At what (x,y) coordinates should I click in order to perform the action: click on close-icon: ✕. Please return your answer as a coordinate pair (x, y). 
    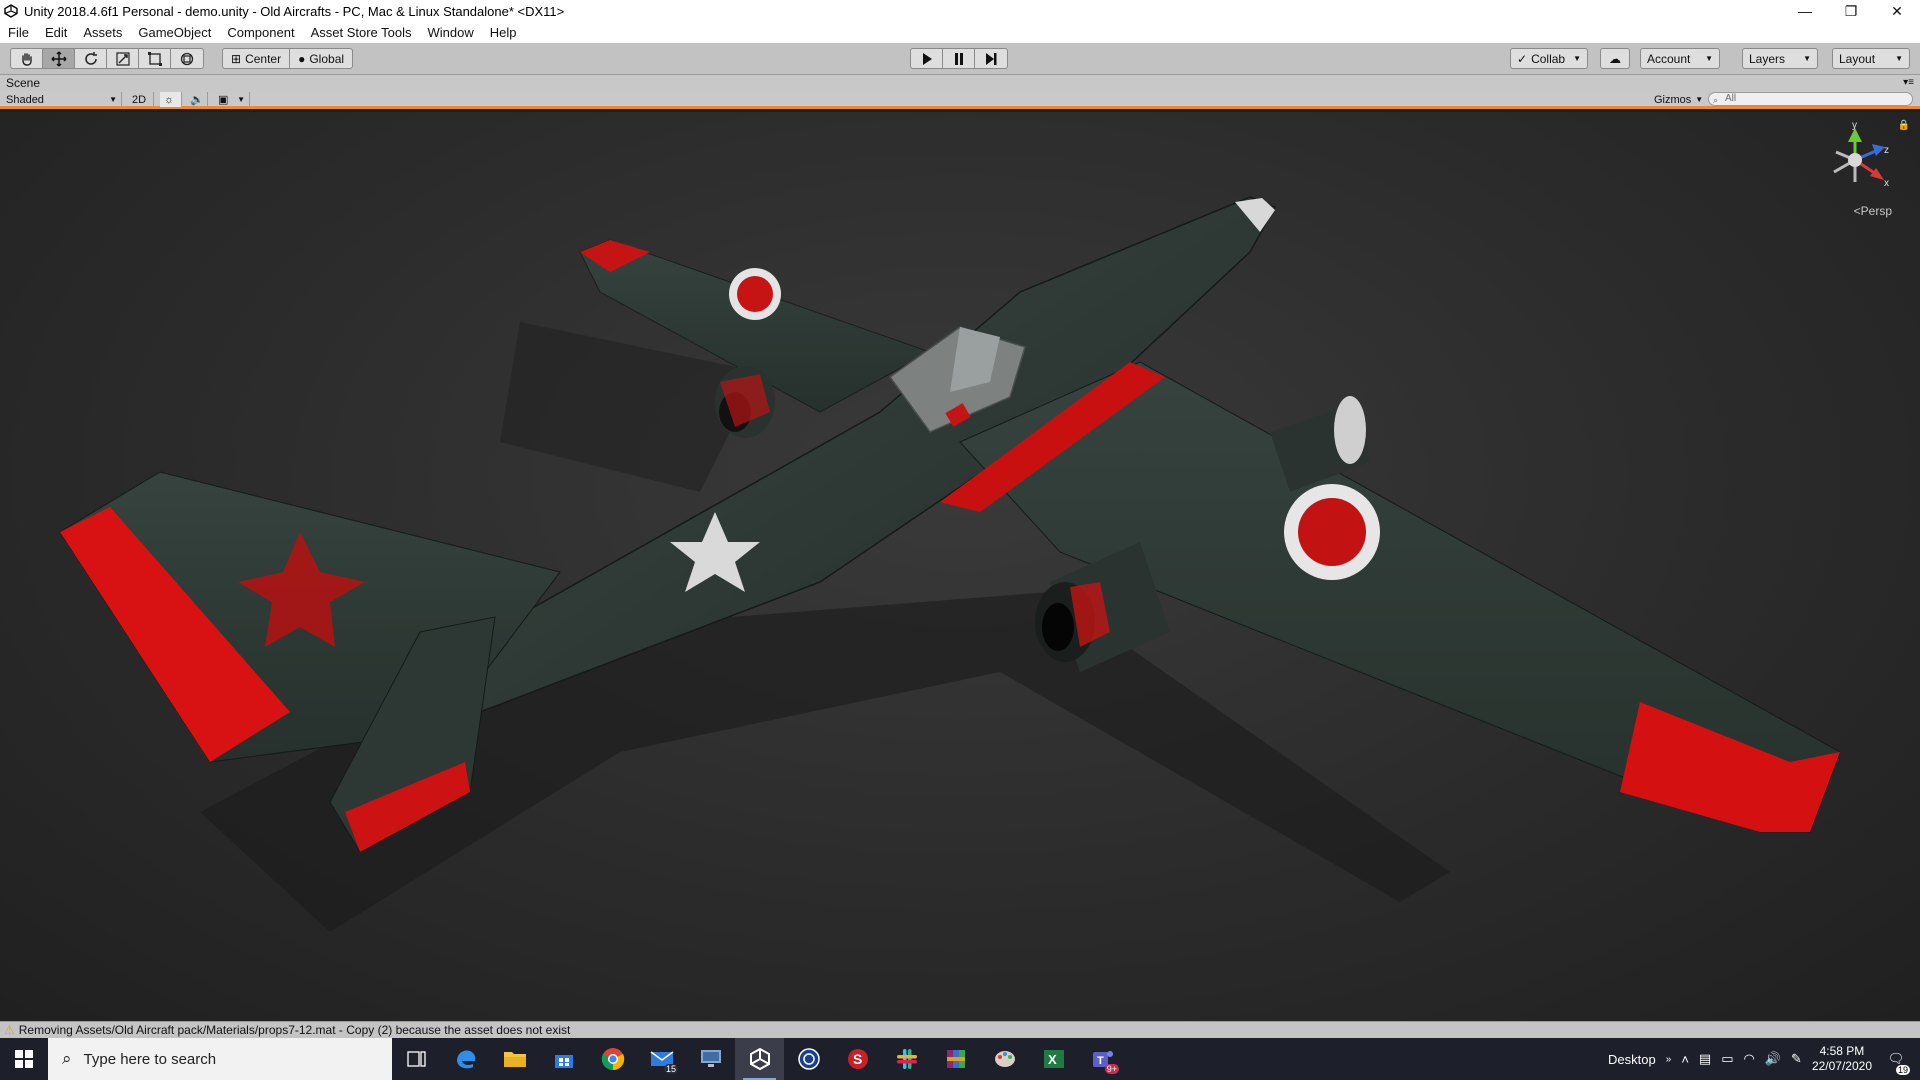
    Looking at the image, I should click on (1897, 10).